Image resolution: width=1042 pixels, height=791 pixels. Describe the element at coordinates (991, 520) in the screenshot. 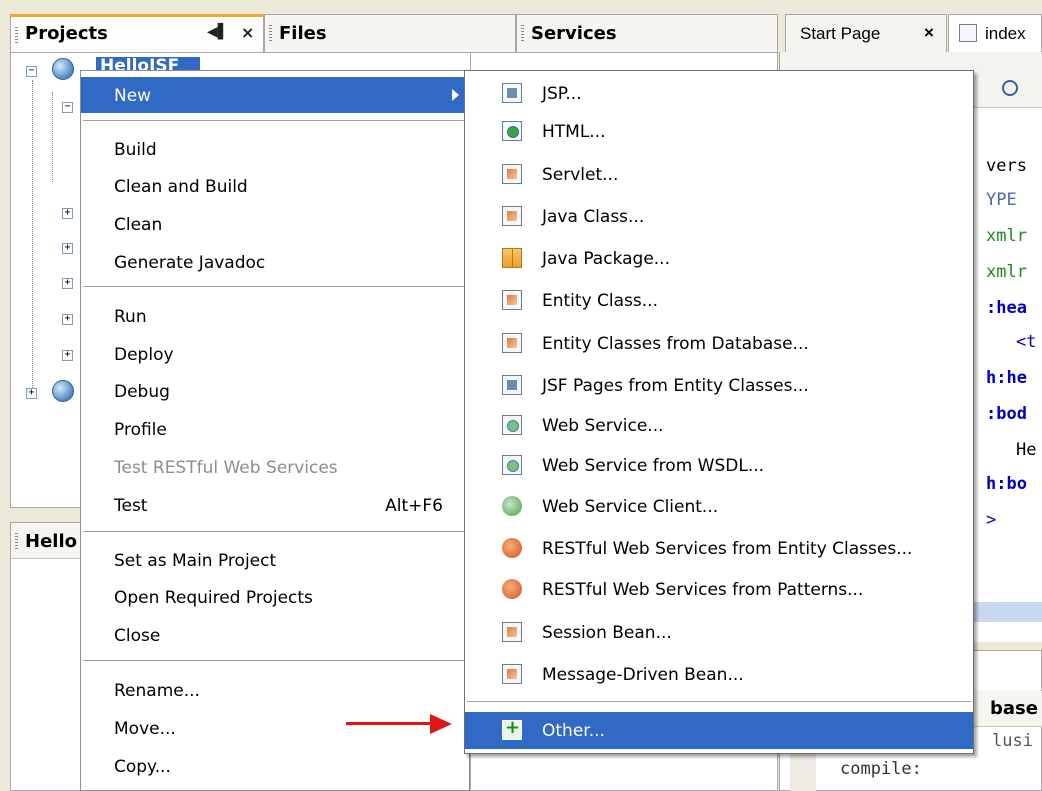

I see `code-line: >` at that location.